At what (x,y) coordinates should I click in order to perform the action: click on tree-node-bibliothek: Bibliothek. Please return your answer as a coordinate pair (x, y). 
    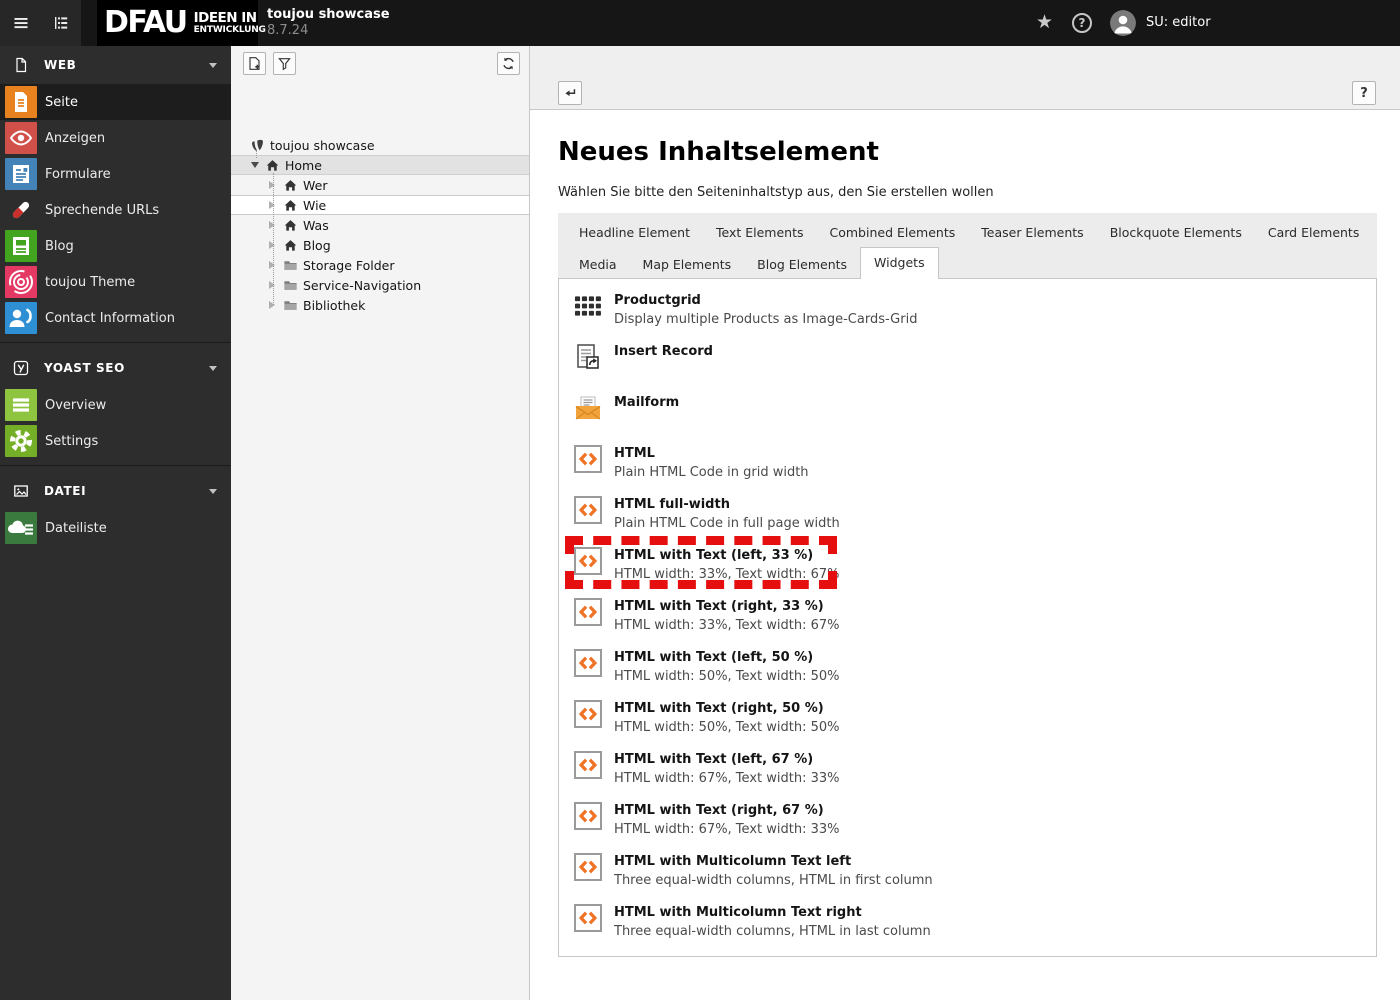
    Looking at the image, I should click on (380, 305).